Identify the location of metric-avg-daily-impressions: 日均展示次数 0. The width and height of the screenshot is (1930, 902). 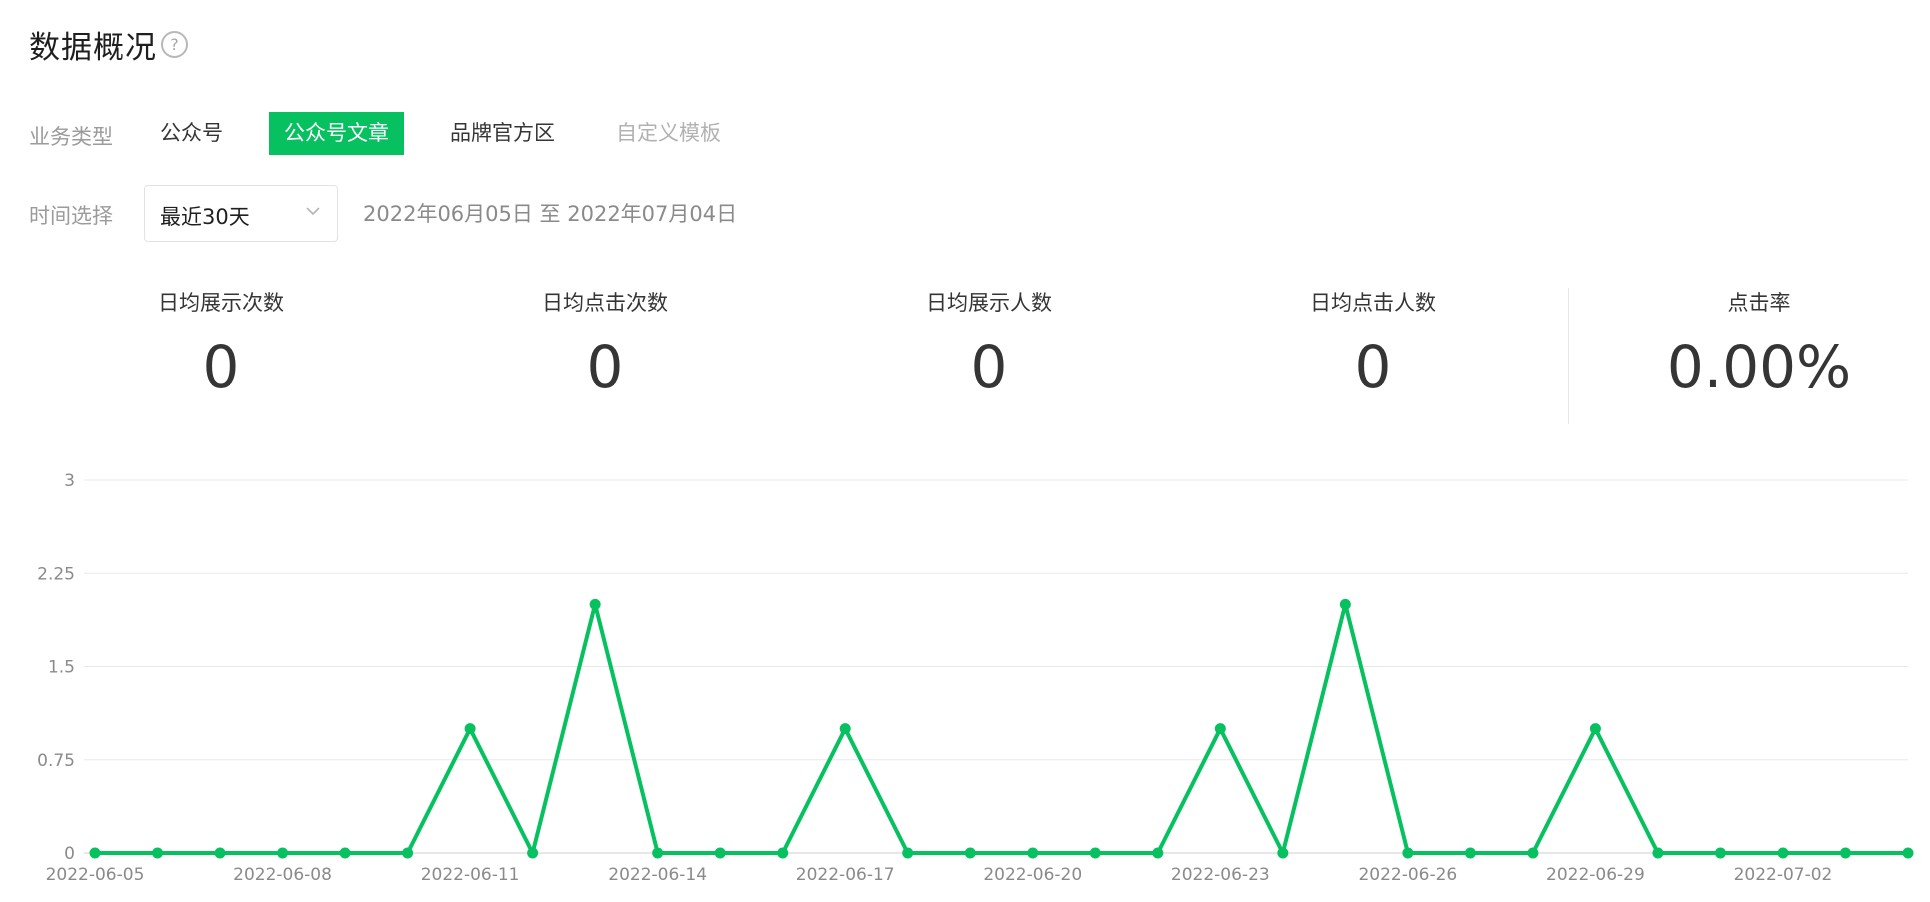
(221, 345).